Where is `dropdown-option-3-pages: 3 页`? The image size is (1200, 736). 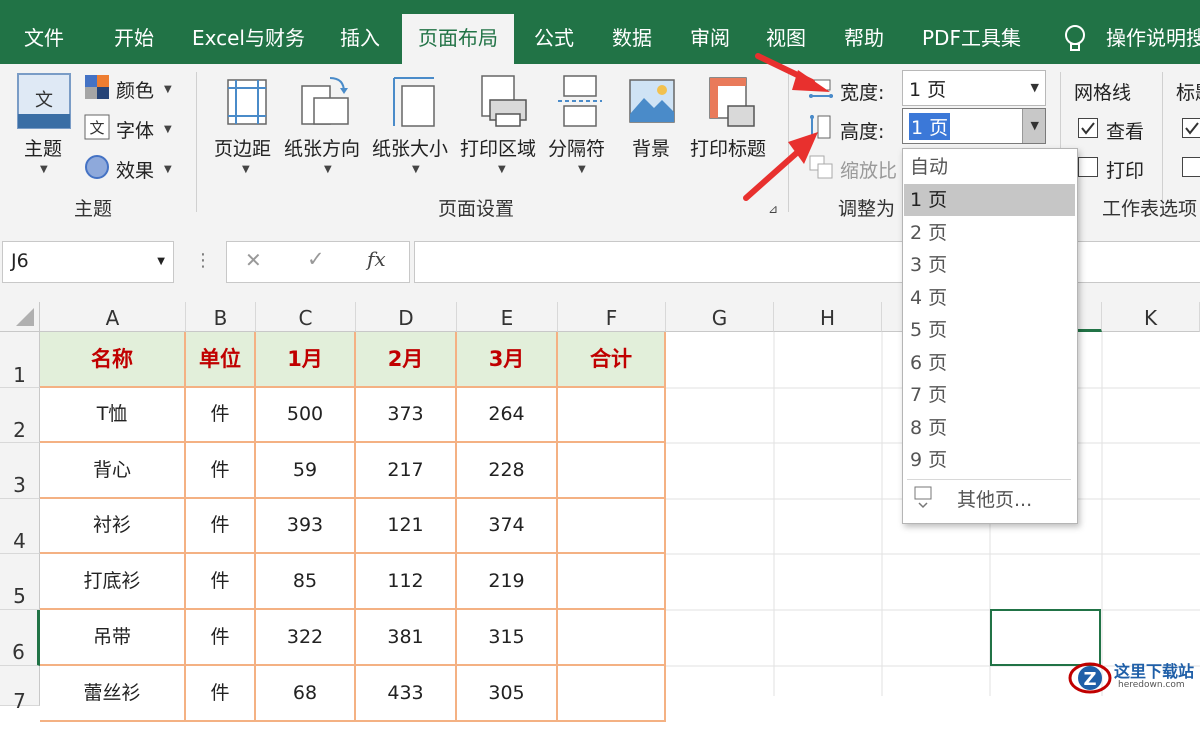 dropdown-option-3-pages: 3 页 is located at coordinates (989, 265).